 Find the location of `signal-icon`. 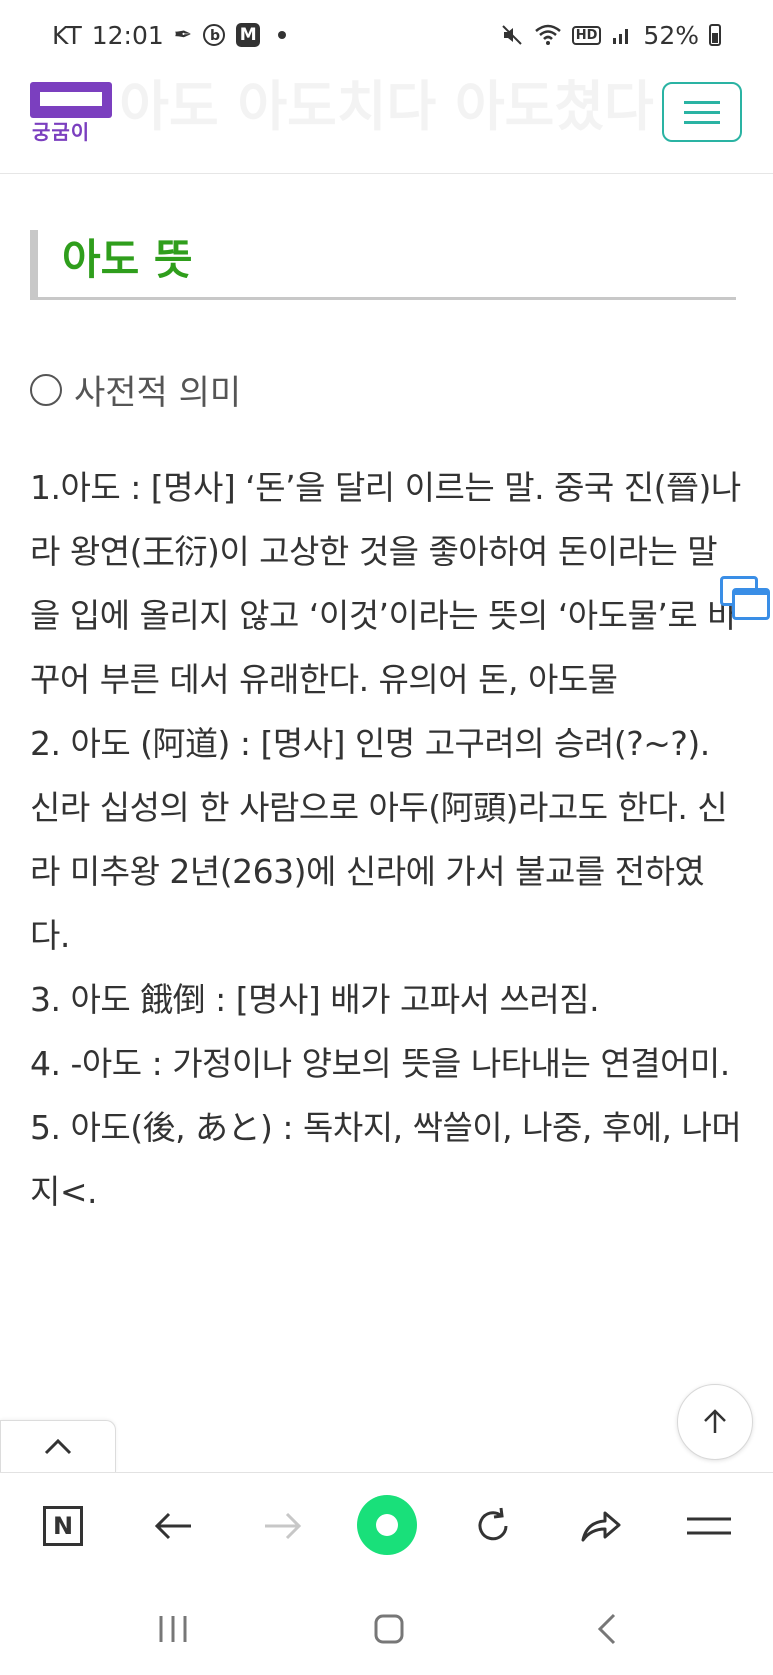

signal-icon is located at coordinates (622, 35).